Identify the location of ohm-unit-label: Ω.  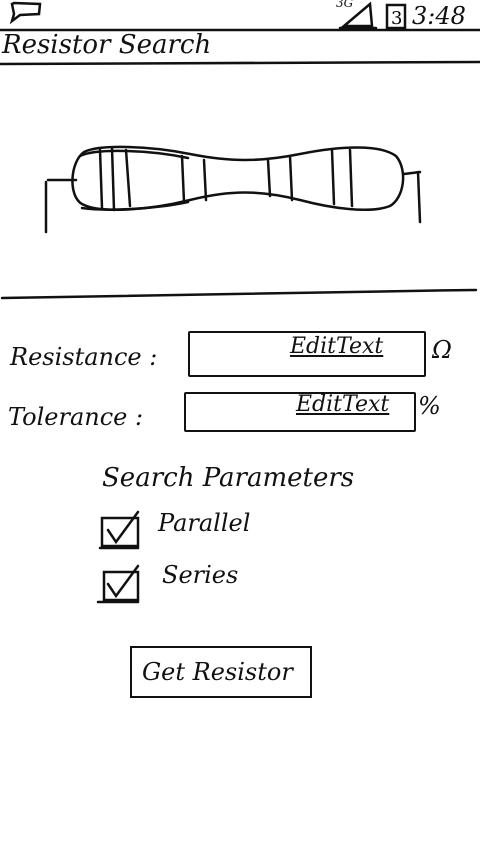
(442, 350).